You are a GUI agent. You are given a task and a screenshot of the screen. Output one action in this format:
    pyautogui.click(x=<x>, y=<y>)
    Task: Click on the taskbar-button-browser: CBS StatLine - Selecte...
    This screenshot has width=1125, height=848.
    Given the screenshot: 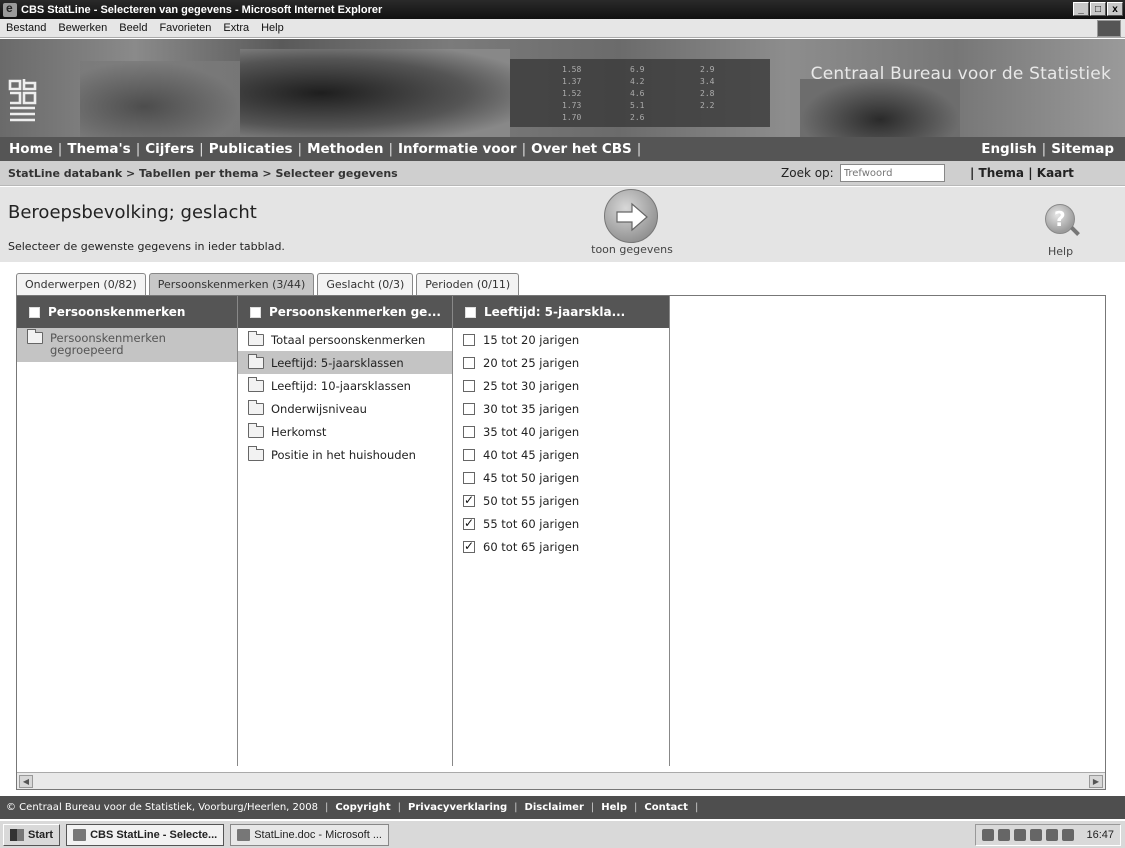 What is the action you would take?
    pyautogui.click(x=145, y=834)
    